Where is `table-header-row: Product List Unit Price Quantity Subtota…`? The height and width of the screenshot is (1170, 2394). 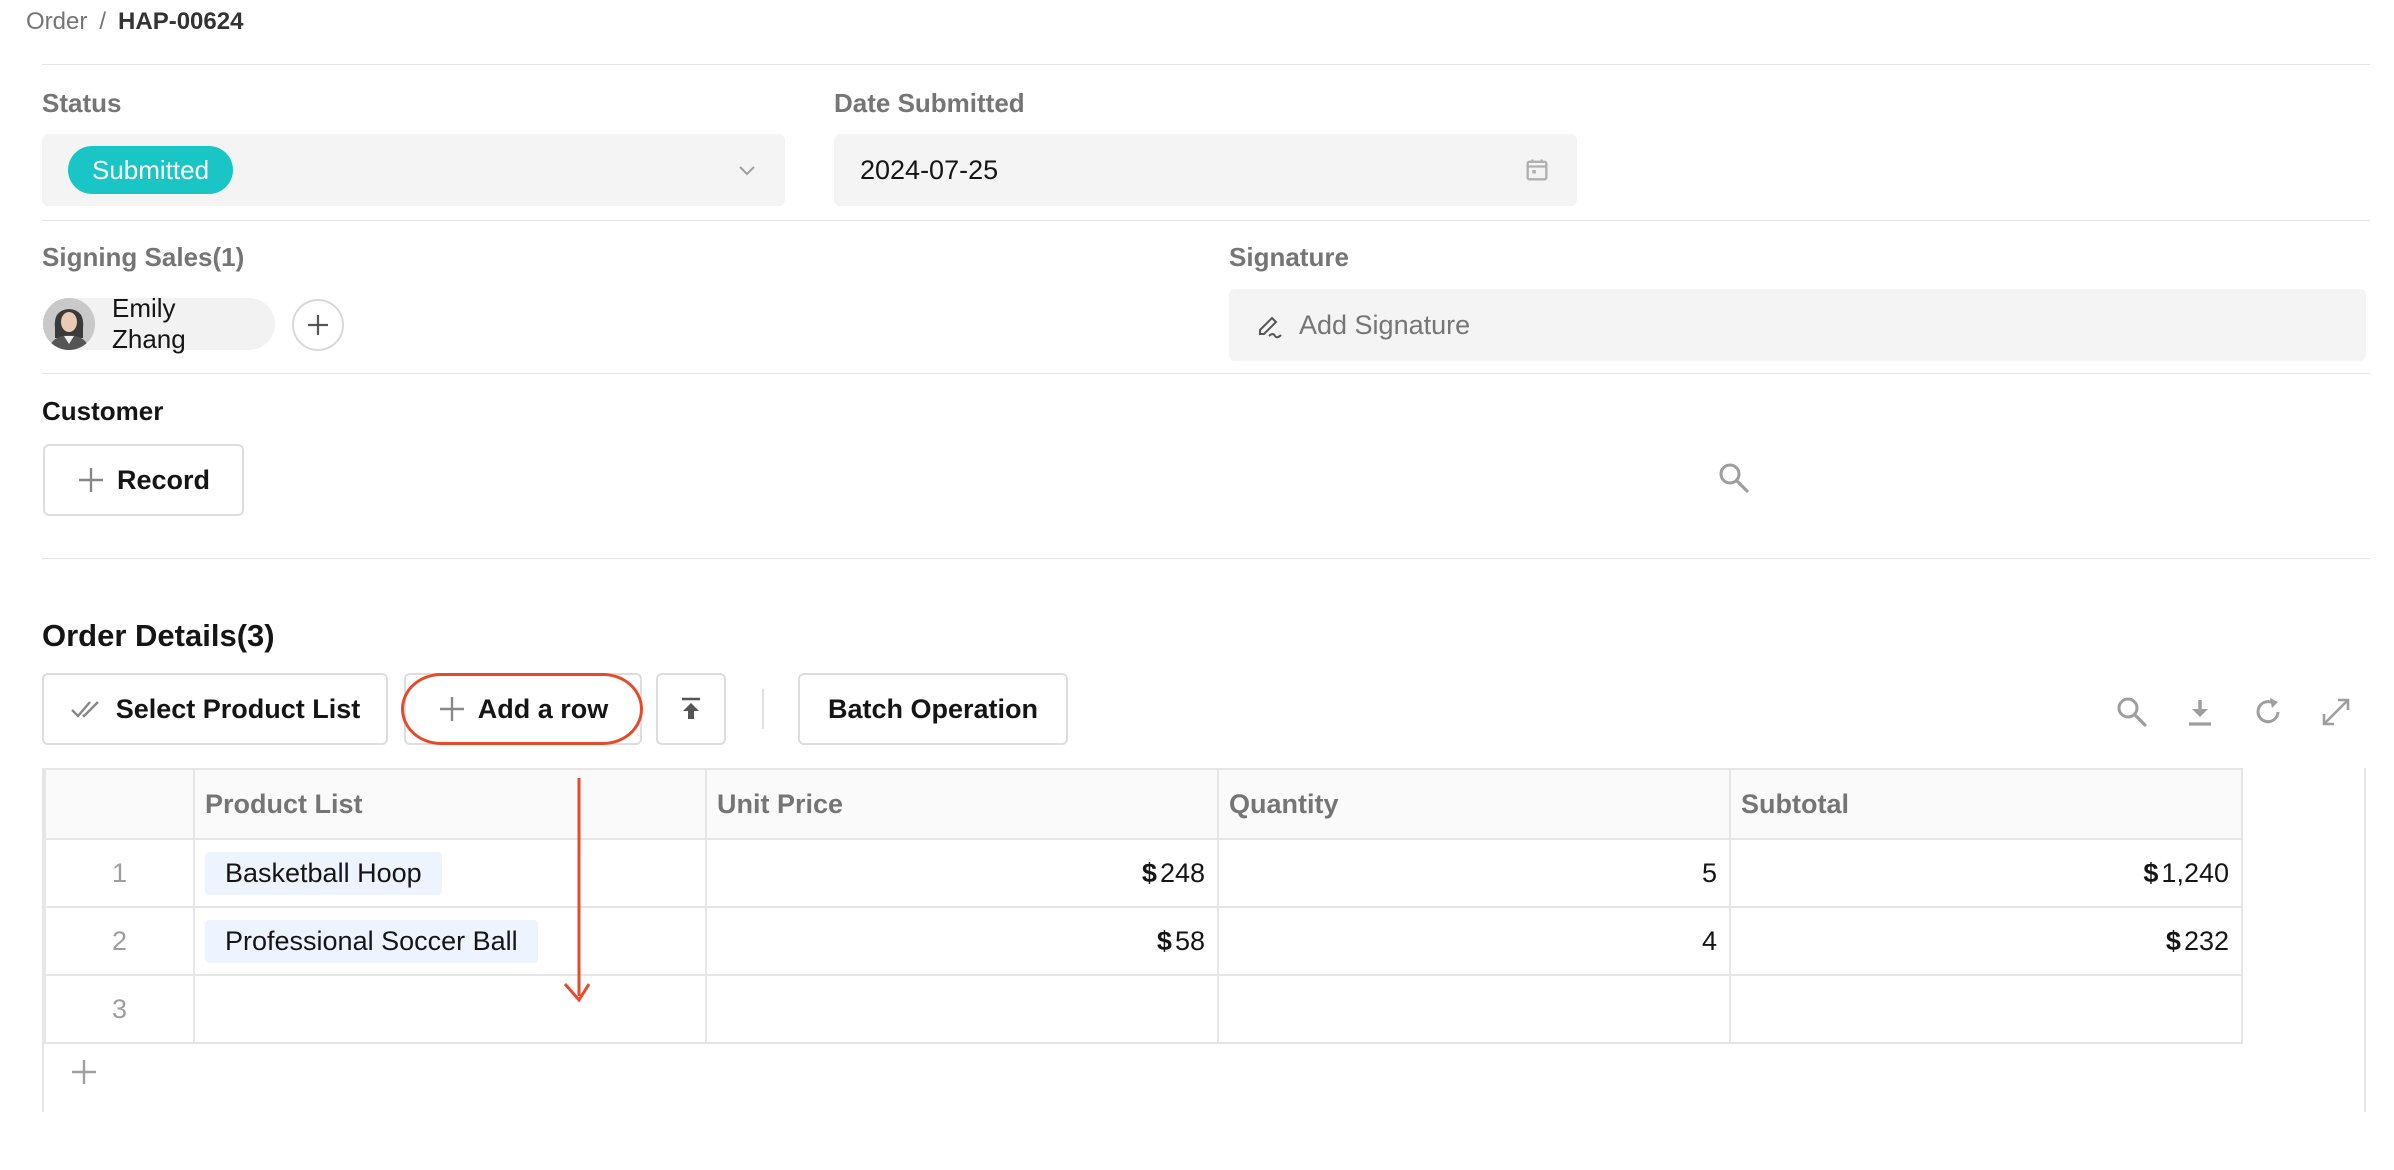 table-header-row: Product List Unit Price Quantity Subtota… is located at coordinates (1143, 804).